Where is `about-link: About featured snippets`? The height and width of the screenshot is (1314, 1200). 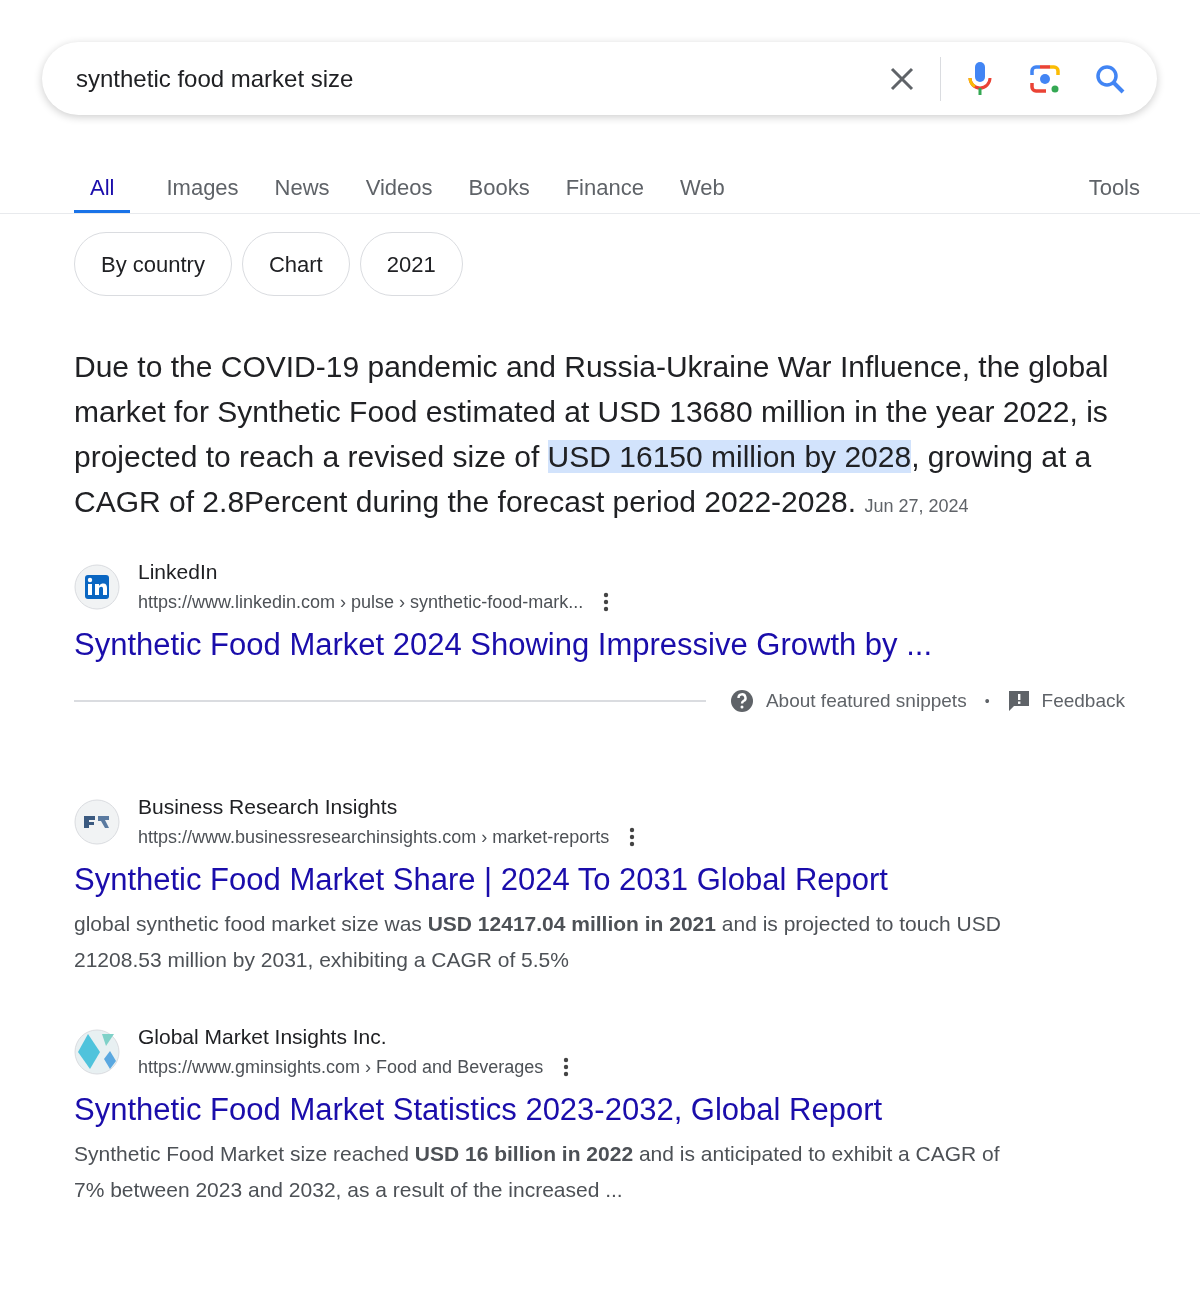 about-link: About featured snippets is located at coordinates (866, 701).